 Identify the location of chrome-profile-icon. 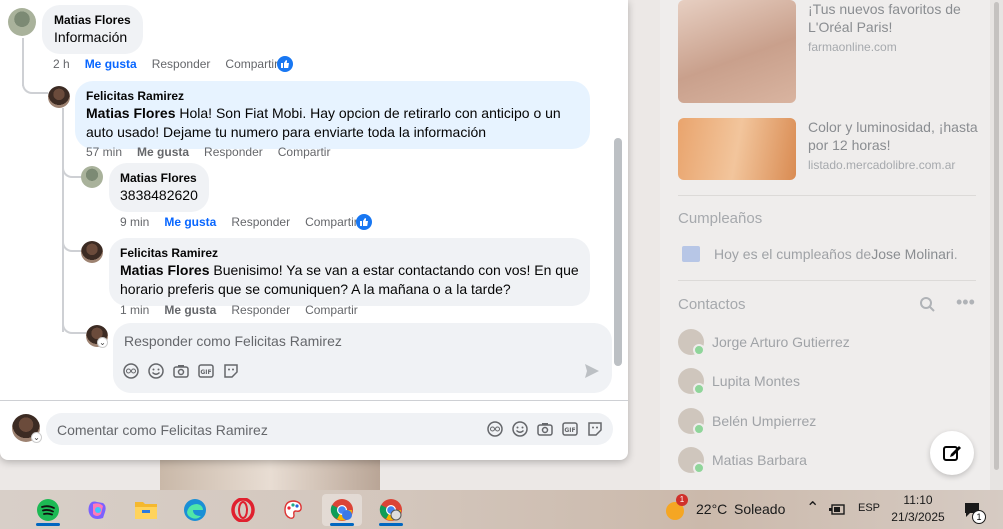
(391, 510).